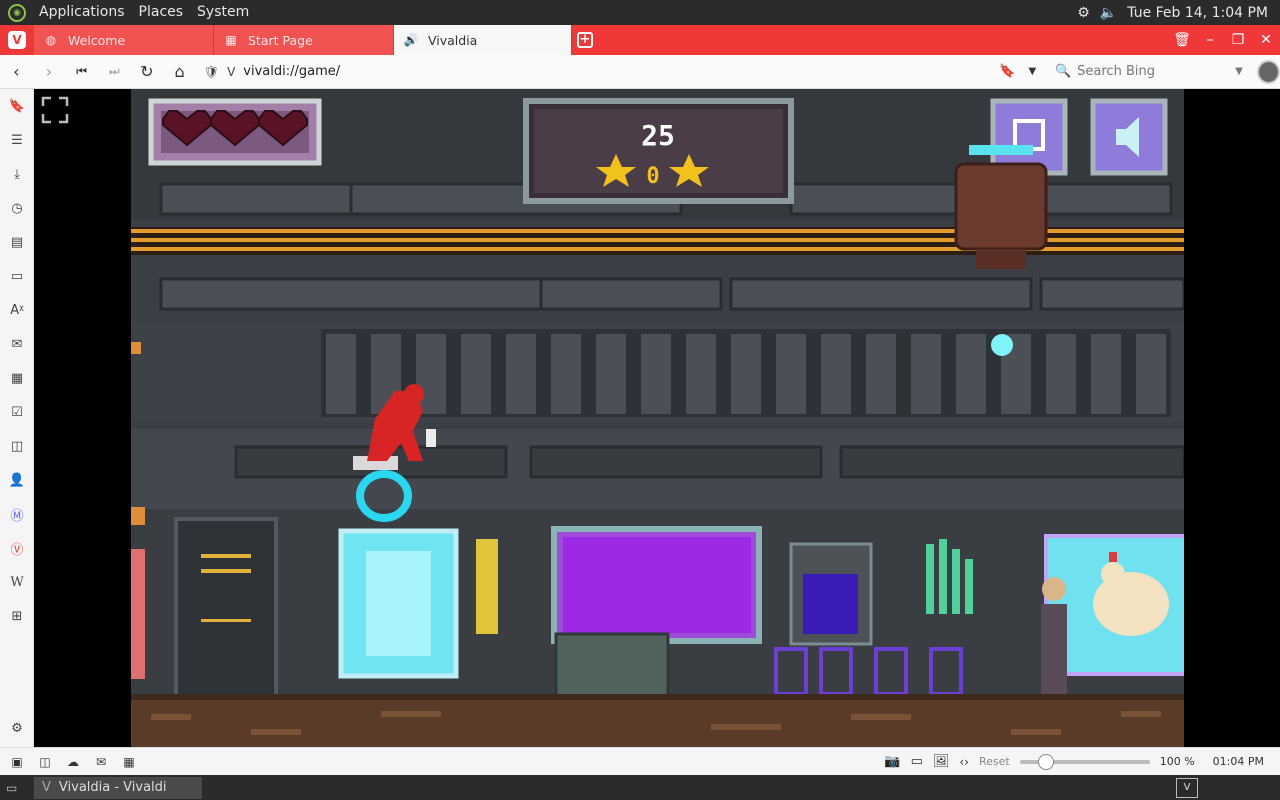 The width and height of the screenshot is (1280, 800). What do you see at coordinates (235, 132) in the screenshot?
I see `hearts-hud` at bounding box center [235, 132].